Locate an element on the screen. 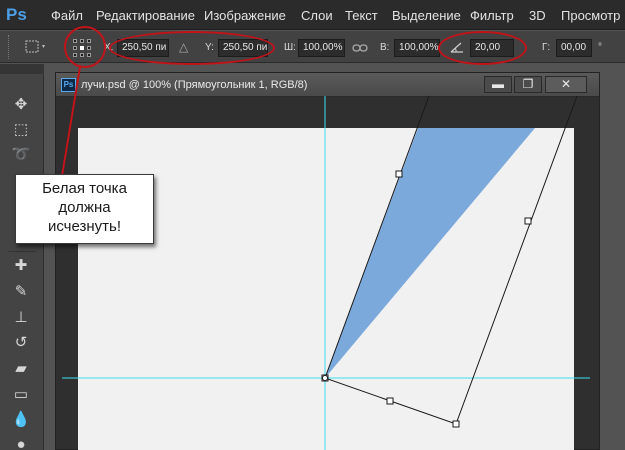 Image resolution: width=625 pixels, height=450 pixels. annotation-callout: Белая точка должна исчезнуть! is located at coordinates (84, 209).